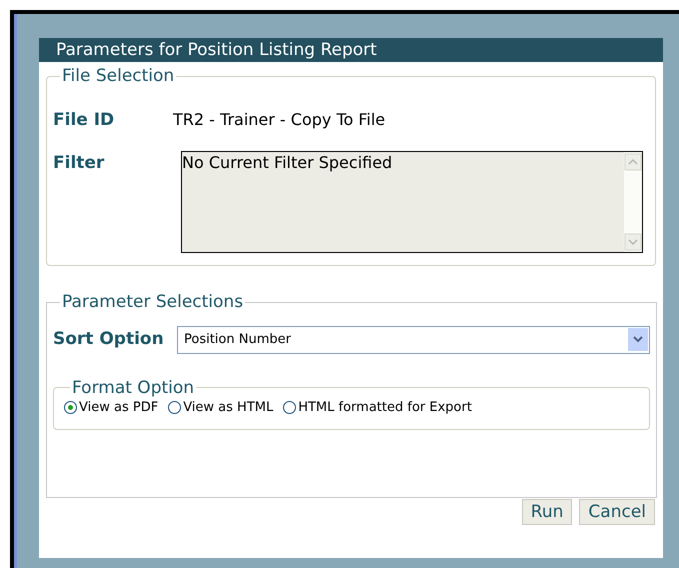  Describe the element at coordinates (111, 407) in the screenshot. I see `format-radio: View as PDF` at that location.